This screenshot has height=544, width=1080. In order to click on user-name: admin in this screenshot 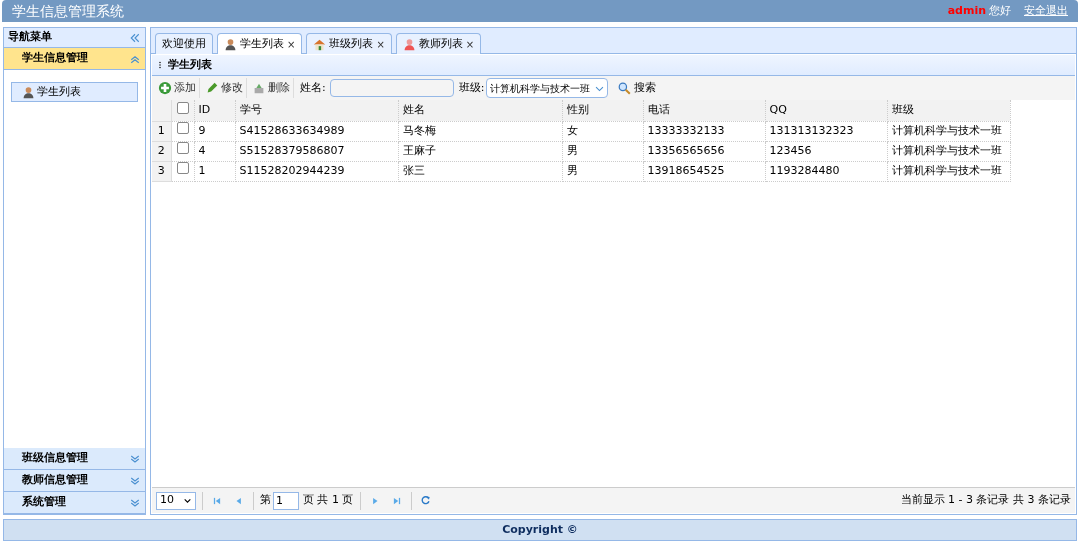, I will do `click(966, 10)`.